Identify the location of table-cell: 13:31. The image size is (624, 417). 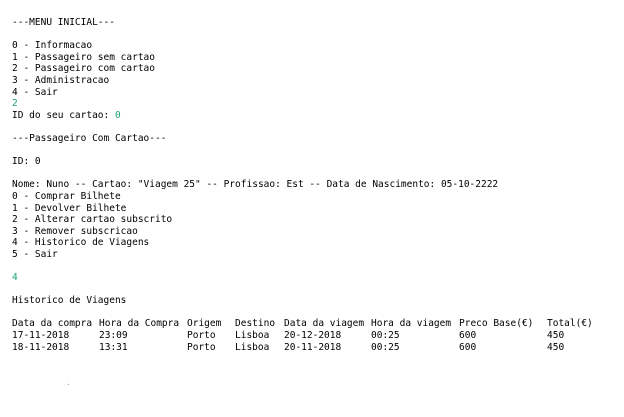
(113, 347).